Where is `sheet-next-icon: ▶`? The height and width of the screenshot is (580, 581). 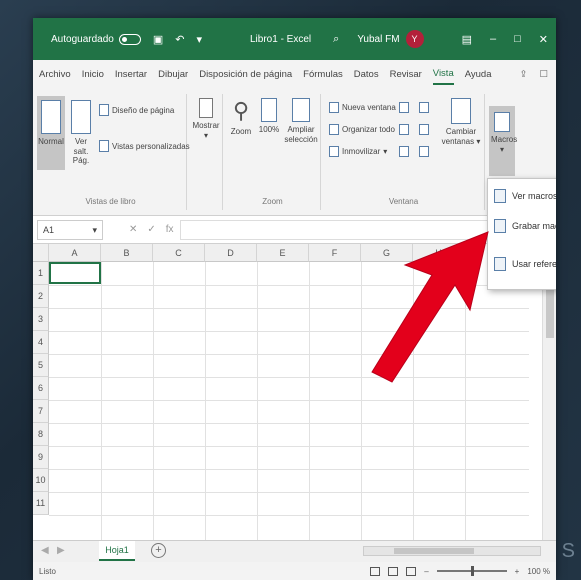
sheet-next-icon: ▶ is located at coordinates (61, 550).